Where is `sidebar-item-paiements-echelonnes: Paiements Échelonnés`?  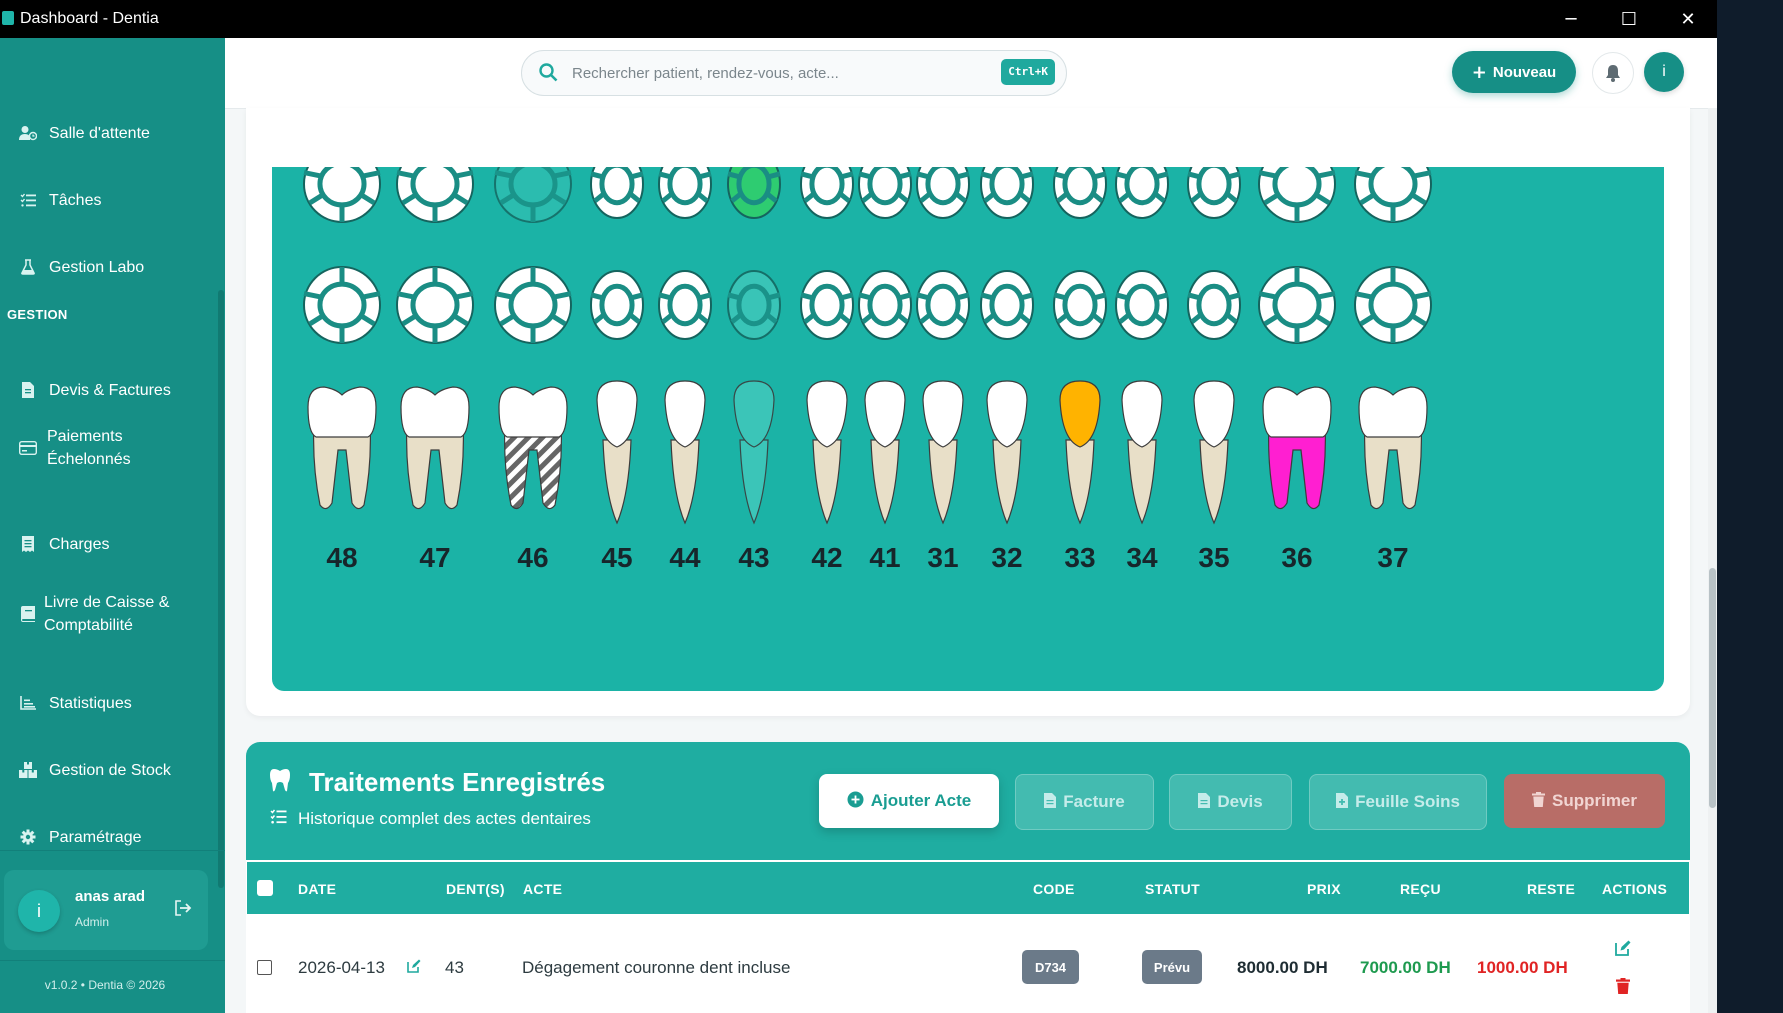 sidebar-item-paiements-echelonnes: Paiements Échelonnés is located at coordinates (109, 448).